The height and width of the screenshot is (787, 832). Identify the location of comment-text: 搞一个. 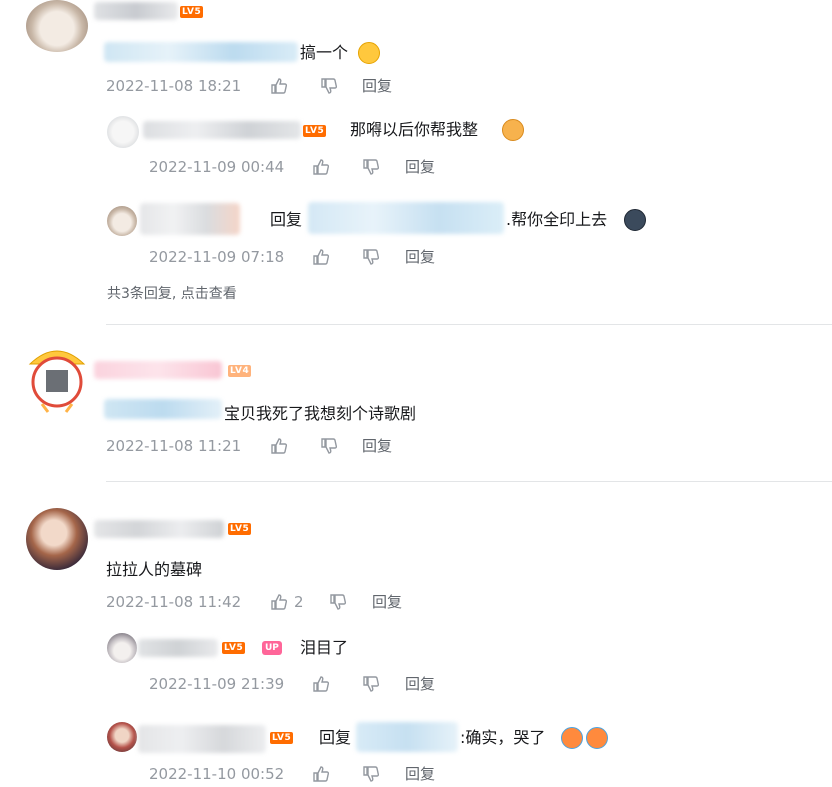
(324, 52).